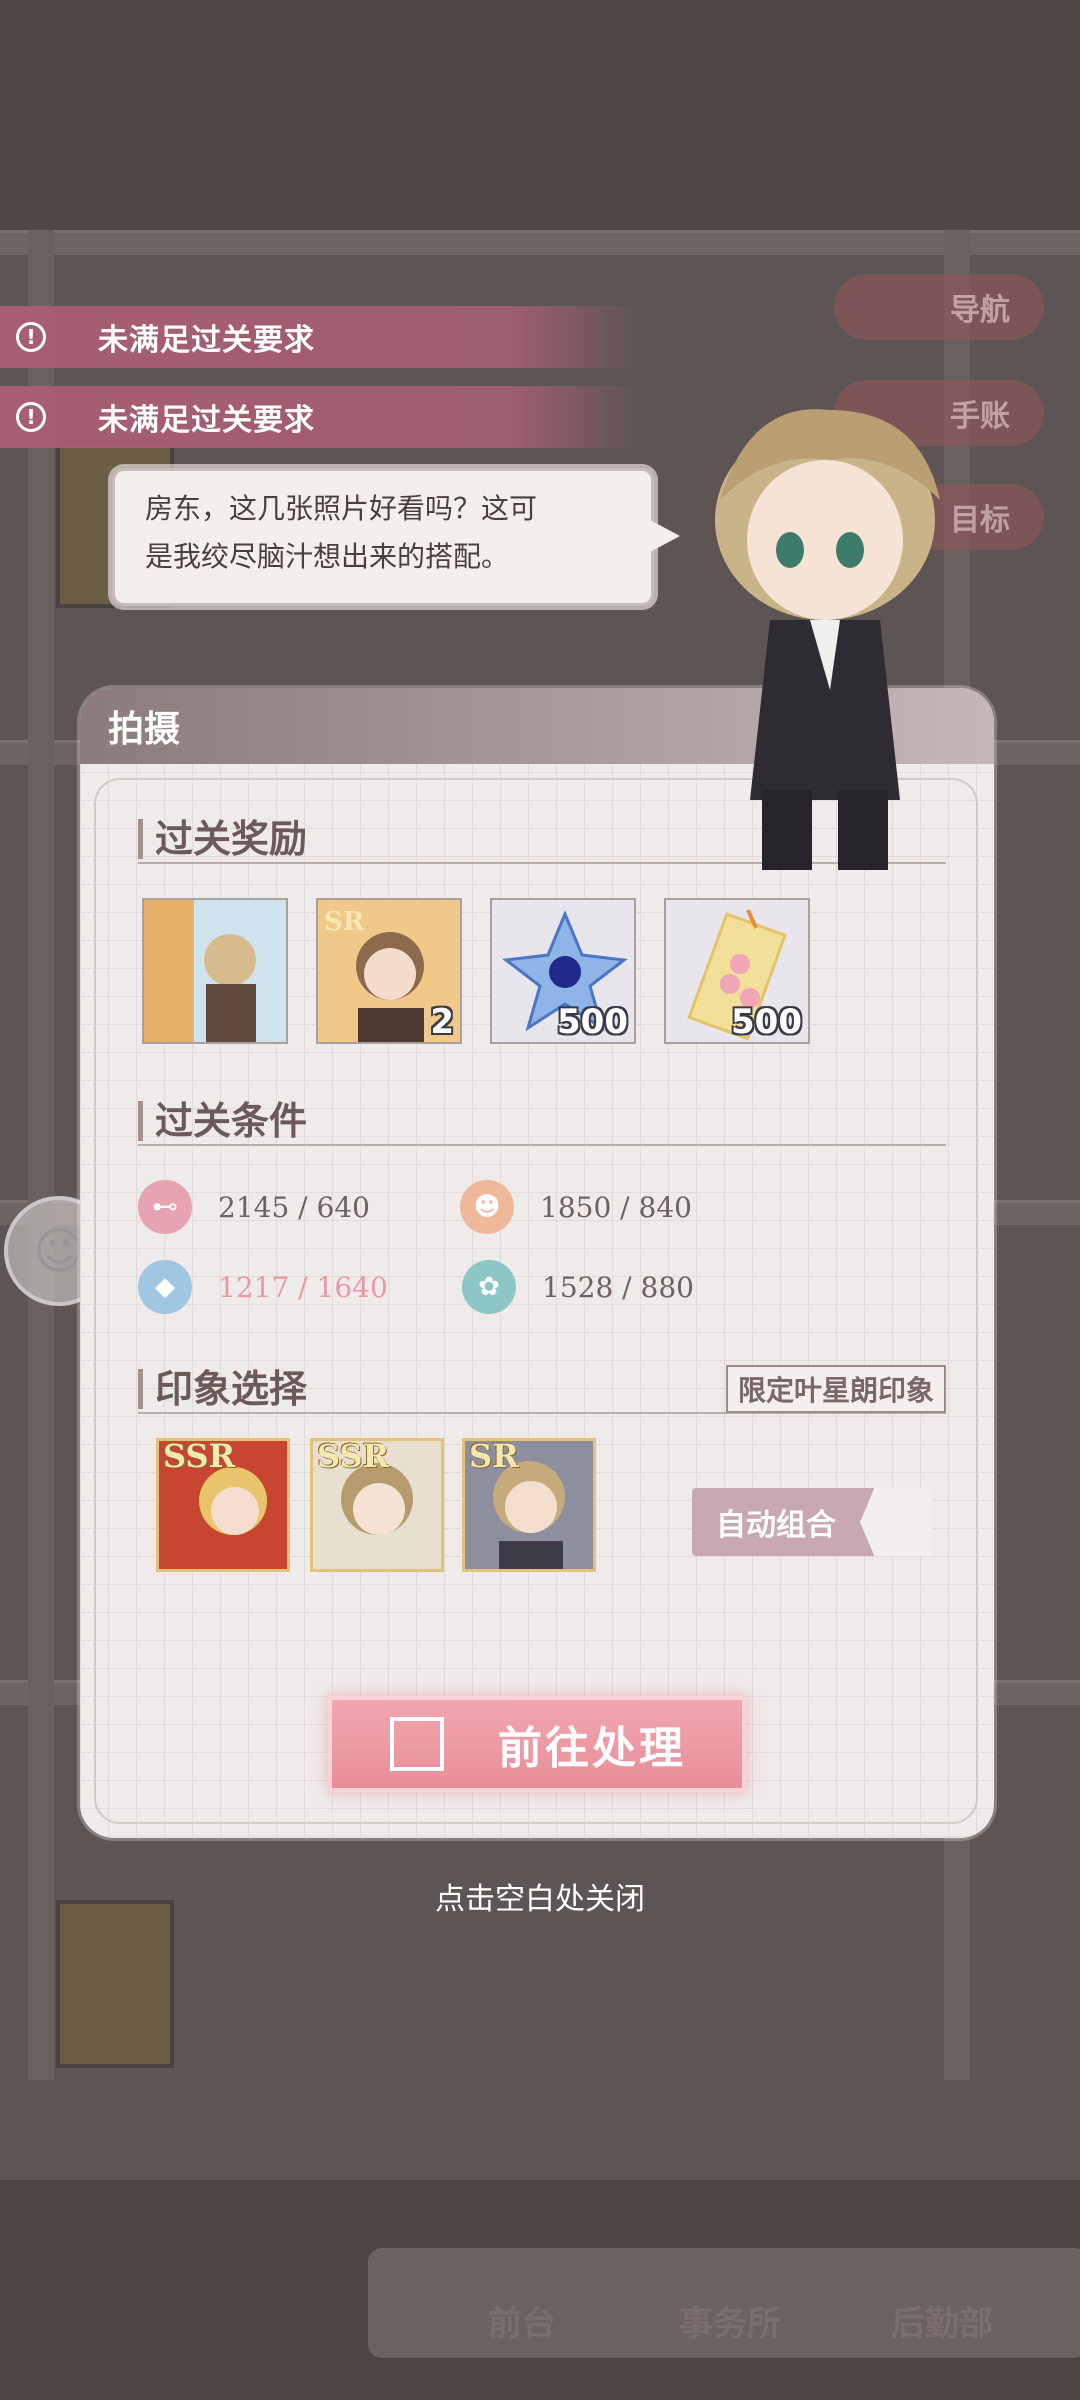  I want to click on svg-text: SR, so click(344, 922).